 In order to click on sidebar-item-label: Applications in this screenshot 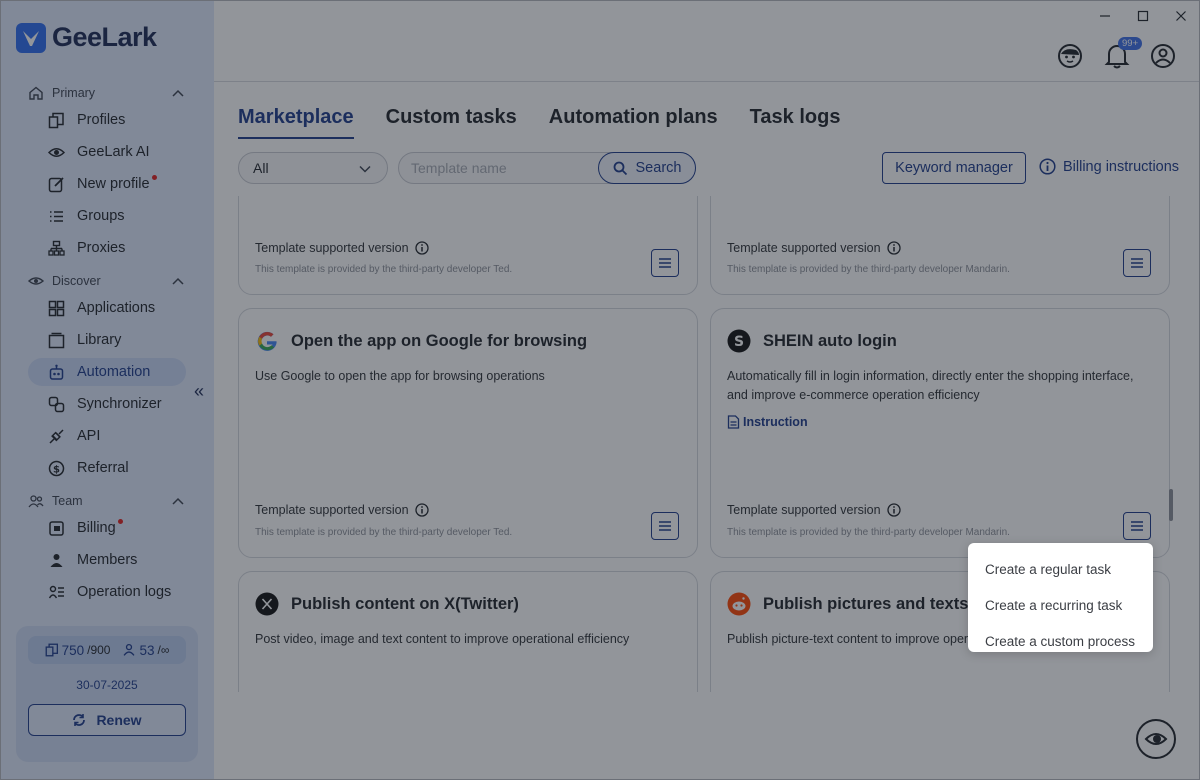, I will do `click(116, 308)`.